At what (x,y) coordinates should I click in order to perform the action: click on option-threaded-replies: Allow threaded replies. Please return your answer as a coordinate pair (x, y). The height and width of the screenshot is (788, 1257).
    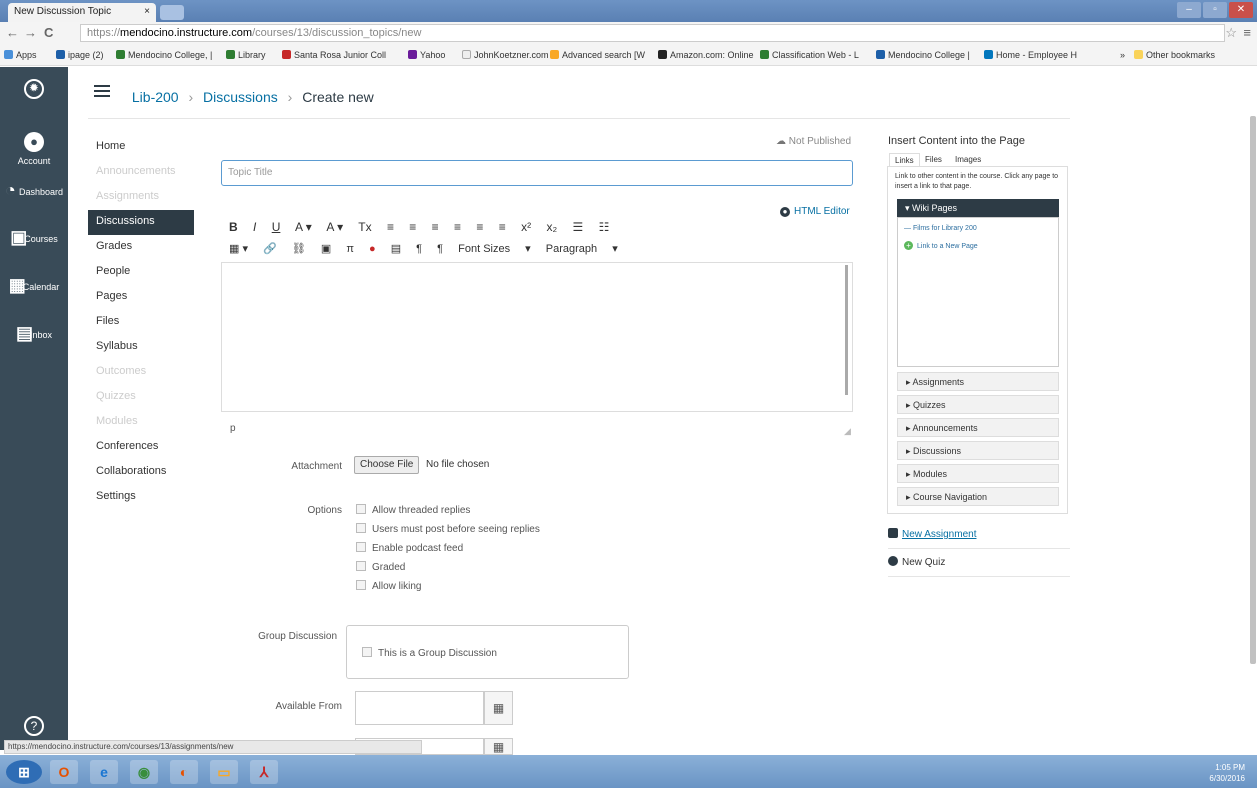
    Looking at the image, I should click on (413, 510).